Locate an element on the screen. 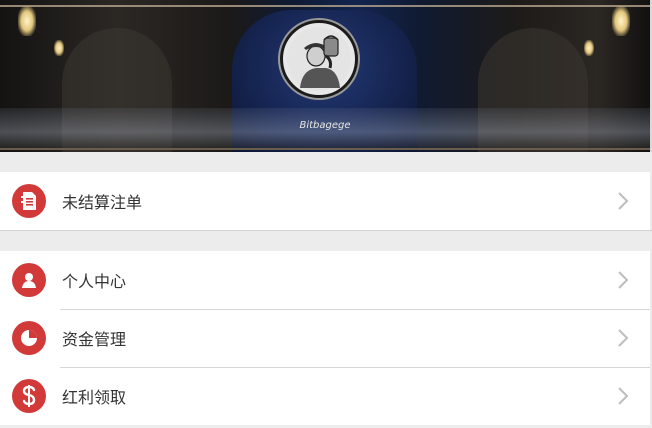  menu-item-label: 未结算注单 is located at coordinates (102, 202).